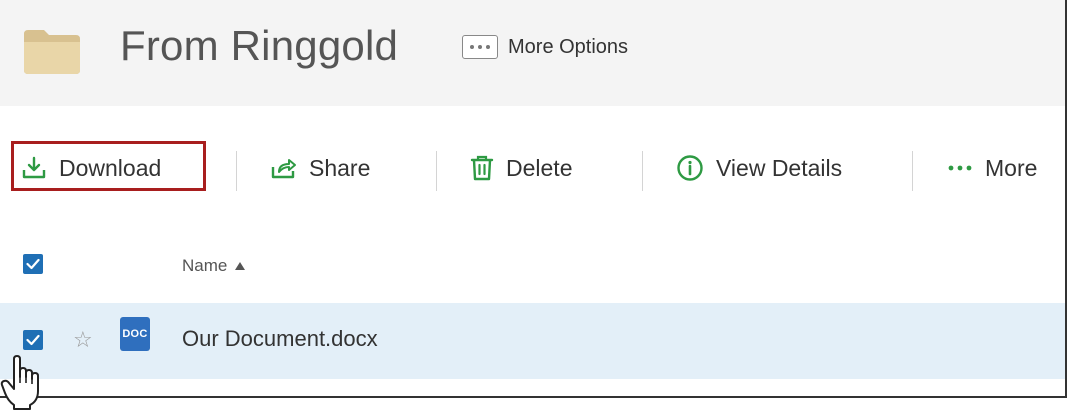 The image size is (1067, 410). What do you see at coordinates (205, 265) in the screenshot?
I see `name-column-label: Name` at bounding box center [205, 265].